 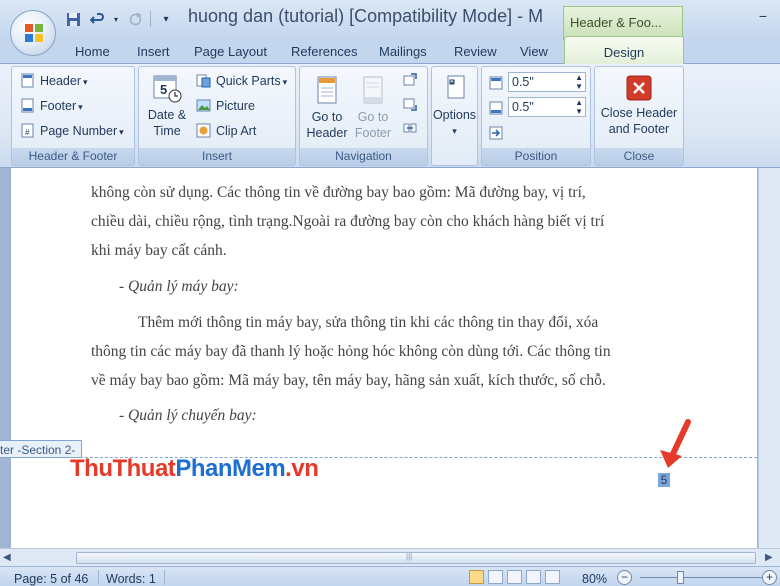 I want to click on options-button: Options ▾, so click(x=454, y=106).